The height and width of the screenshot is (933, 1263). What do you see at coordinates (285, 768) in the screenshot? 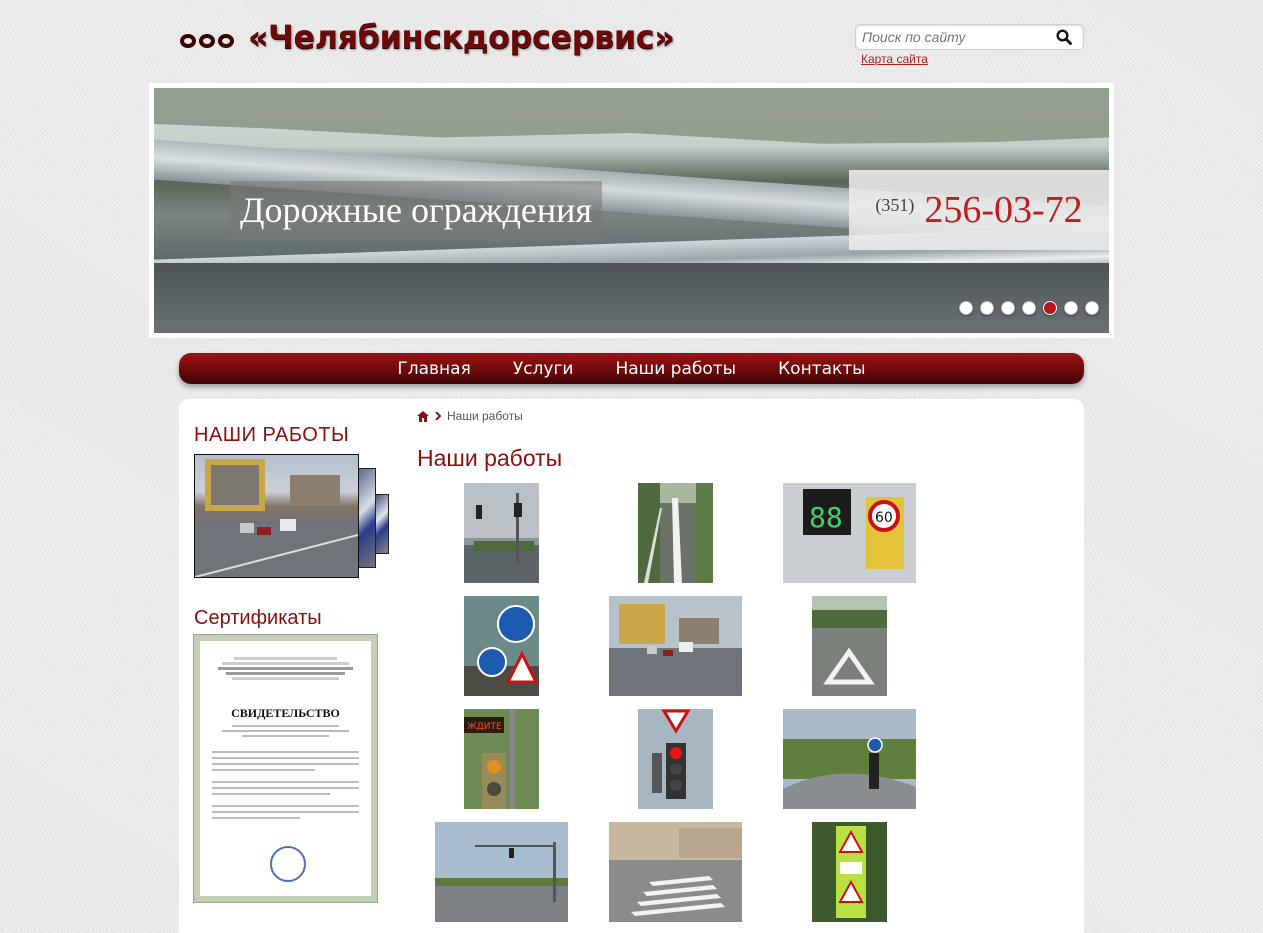
I see `certificate-image: СВИДЕТЕЛЬСТВО` at bounding box center [285, 768].